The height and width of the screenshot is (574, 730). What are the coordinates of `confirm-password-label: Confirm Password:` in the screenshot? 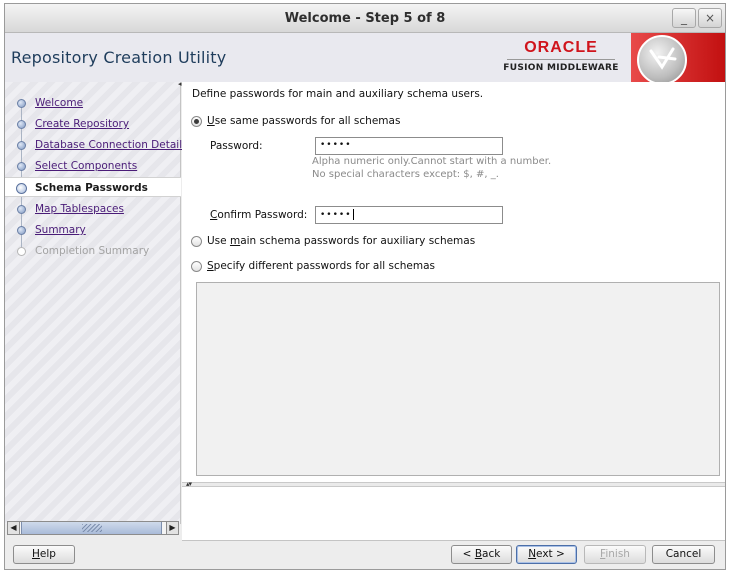 It's located at (259, 215).